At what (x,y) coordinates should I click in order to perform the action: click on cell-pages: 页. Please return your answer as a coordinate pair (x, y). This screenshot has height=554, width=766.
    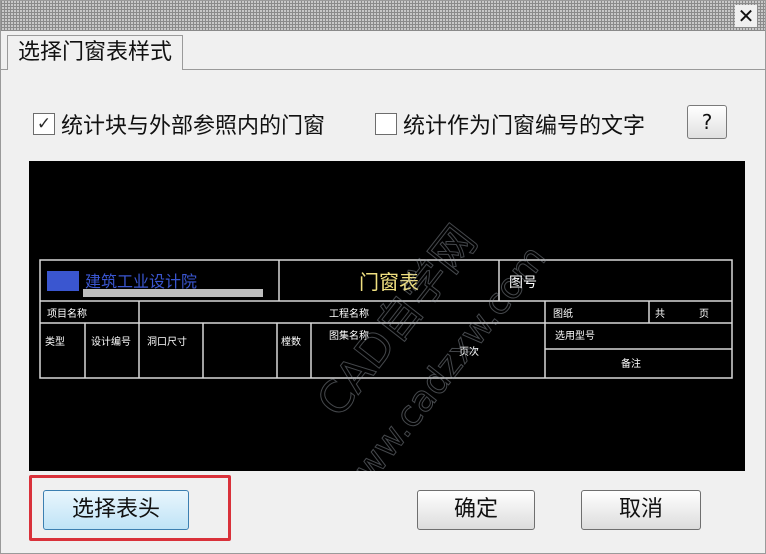
    Looking at the image, I should click on (704, 314).